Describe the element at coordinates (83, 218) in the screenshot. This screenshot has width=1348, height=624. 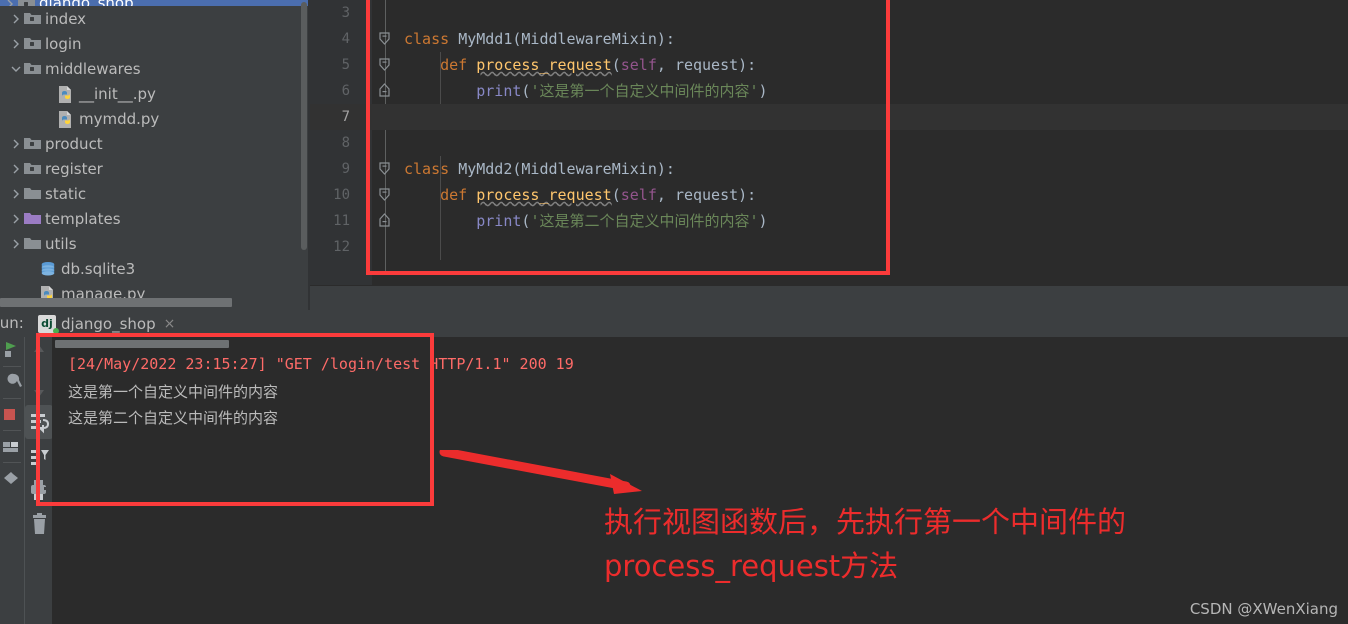
I see `tree-item-label: templates` at that location.